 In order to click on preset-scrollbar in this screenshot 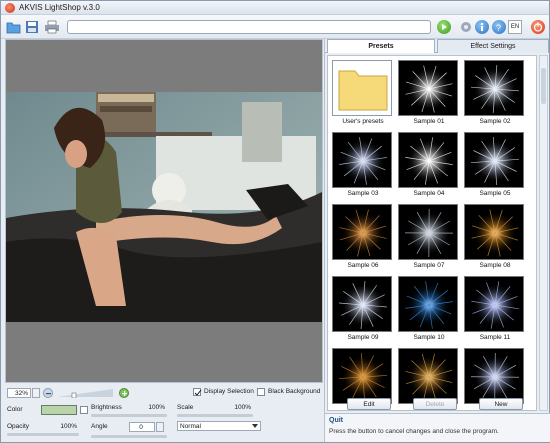, I will do `click(543, 233)`.